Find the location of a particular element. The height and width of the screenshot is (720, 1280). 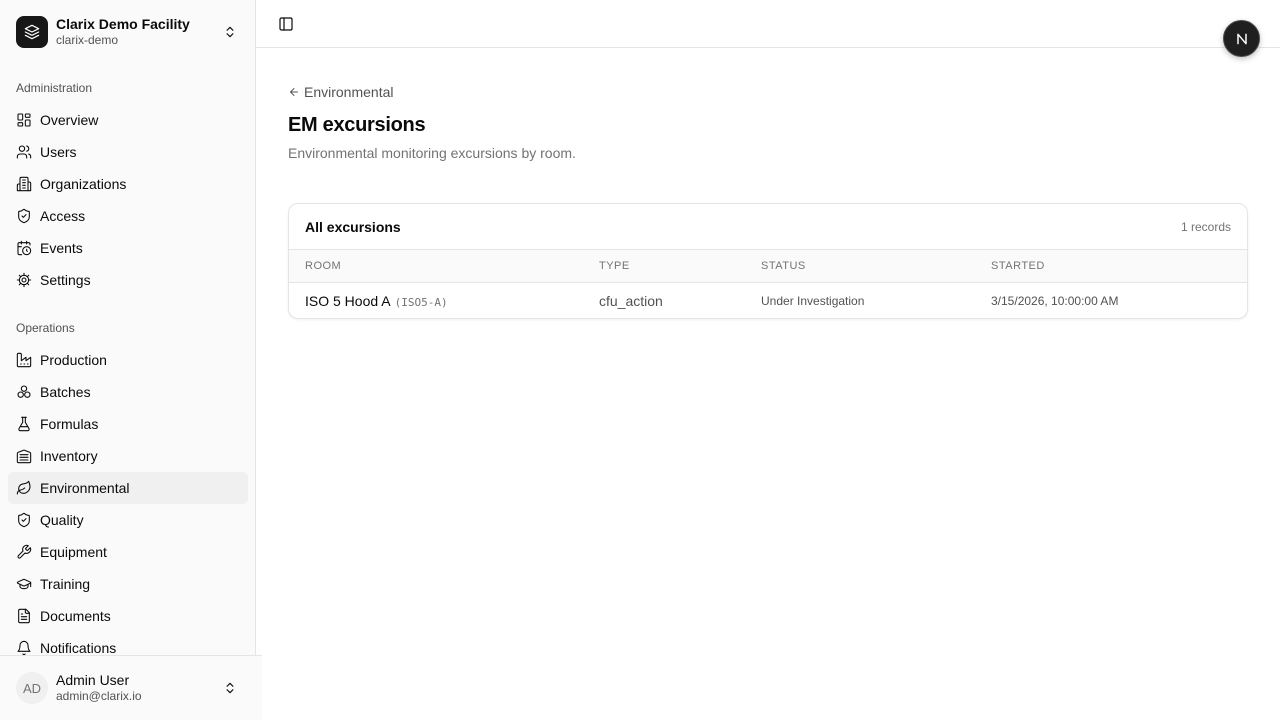

wrench-icon is located at coordinates (24, 552).